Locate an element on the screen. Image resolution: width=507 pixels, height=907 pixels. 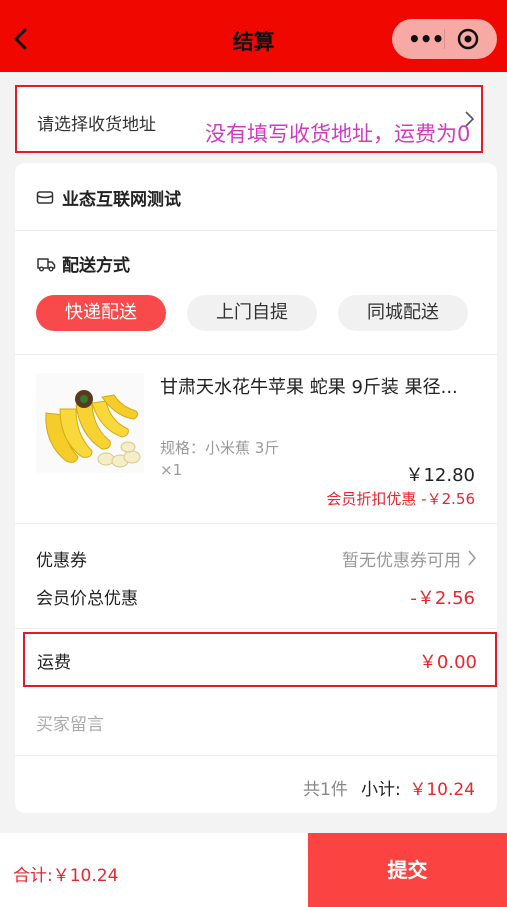
capsule-divider is located at coordinates (444, 39).